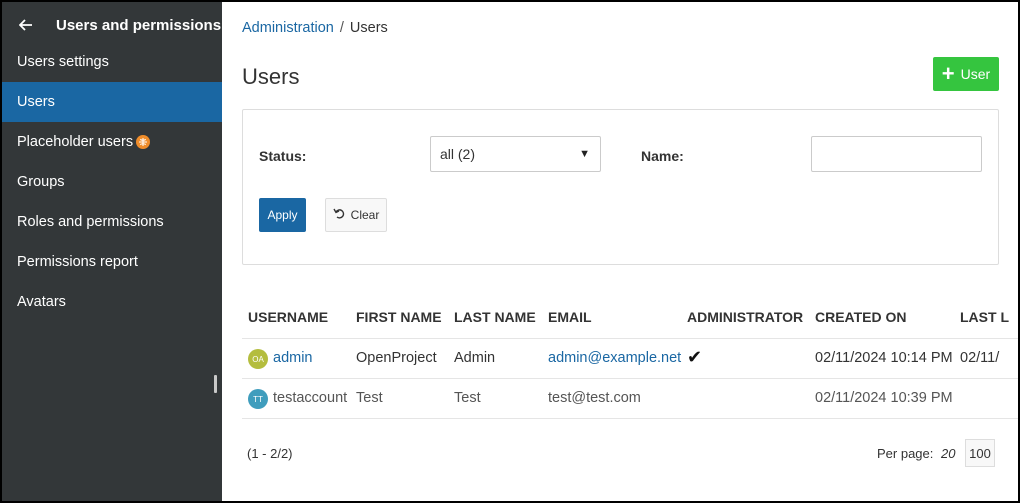 The height and width of the screenshot is (503, 1020). I want to click on add-user-button: + User, so click(966, 74).